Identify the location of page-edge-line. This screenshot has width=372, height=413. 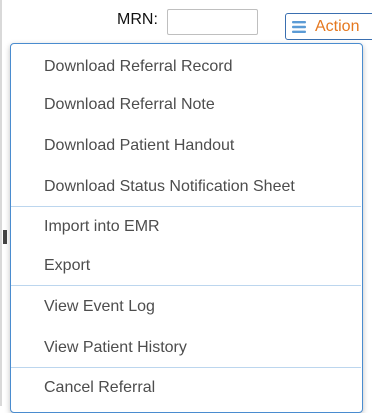
(1, 203).